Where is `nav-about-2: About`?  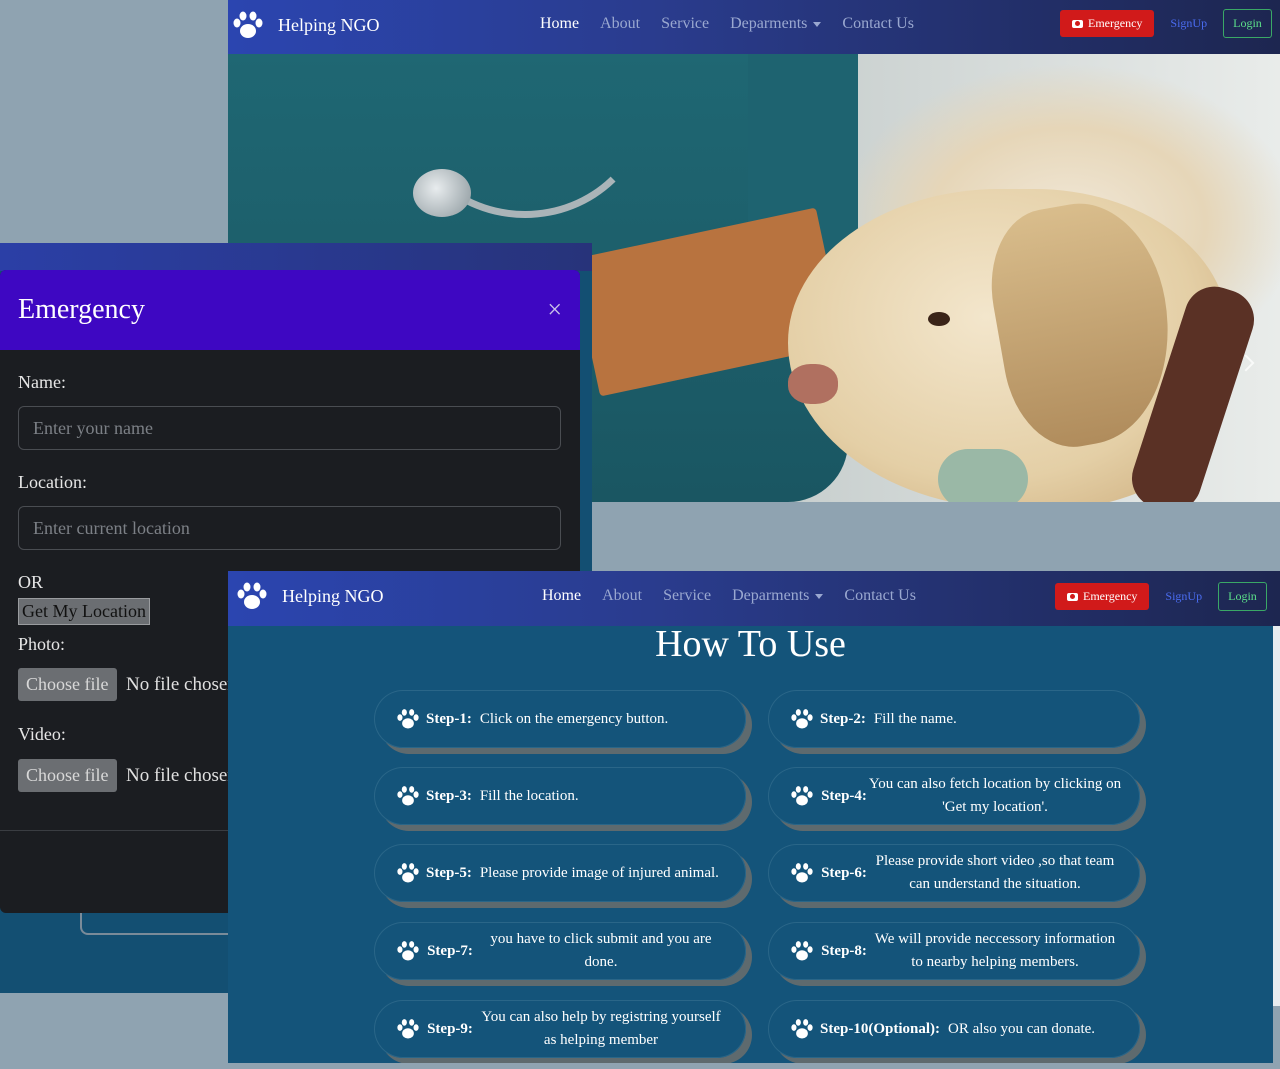 nav-about-2: About is located at coordinates (622, 596).